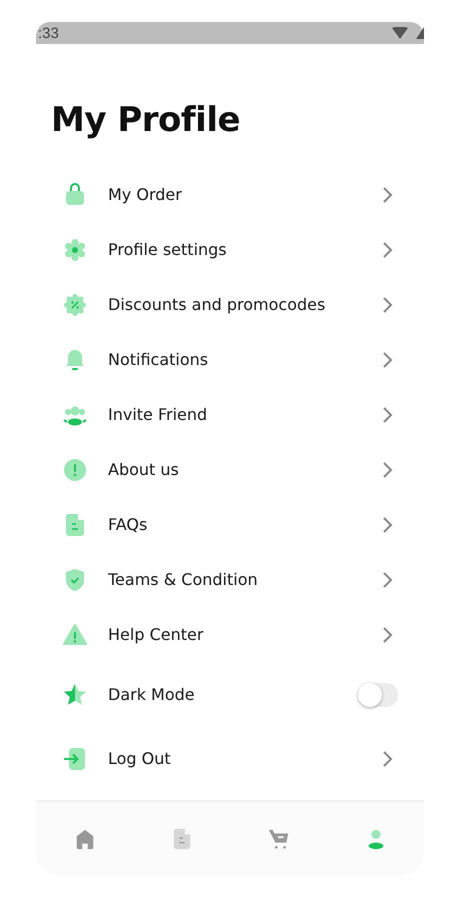 The width and height of the screenshot is (460, 900). What do you see at coordinates (230, 305) in the screenshot?
I see `menu-item: Discounts and promocodes` at bounding box center [230, 305].